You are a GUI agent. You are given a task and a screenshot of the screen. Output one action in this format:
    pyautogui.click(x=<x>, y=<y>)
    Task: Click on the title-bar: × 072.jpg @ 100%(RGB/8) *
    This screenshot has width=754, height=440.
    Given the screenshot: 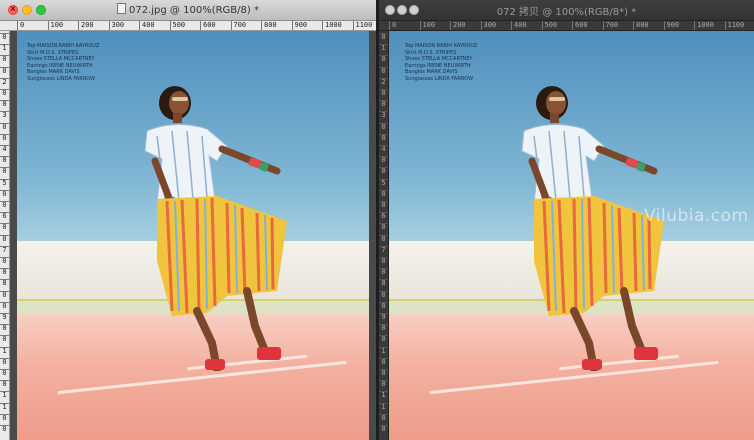 What is the action you would take?
    pyautogui.click(x=188, y=10)
    